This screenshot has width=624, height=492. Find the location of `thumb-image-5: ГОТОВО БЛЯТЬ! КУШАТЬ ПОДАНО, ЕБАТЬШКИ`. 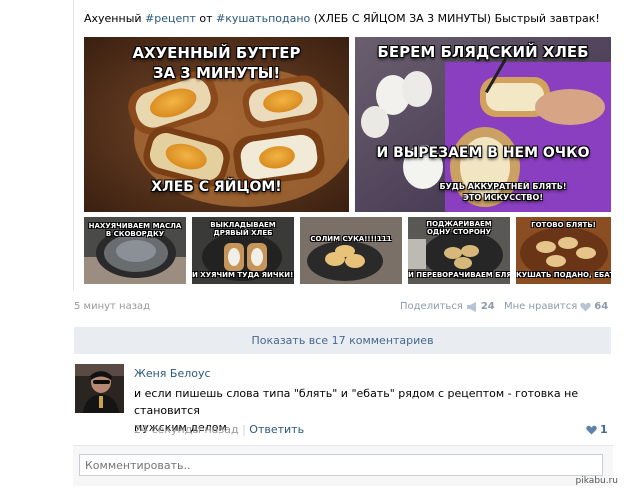

thumb-image-5: ГОТОВО БЛЯТЬ! КУШАТЬ ПОДАНО, ЕБАТЬШКИ is located at coordinates (563, 250).